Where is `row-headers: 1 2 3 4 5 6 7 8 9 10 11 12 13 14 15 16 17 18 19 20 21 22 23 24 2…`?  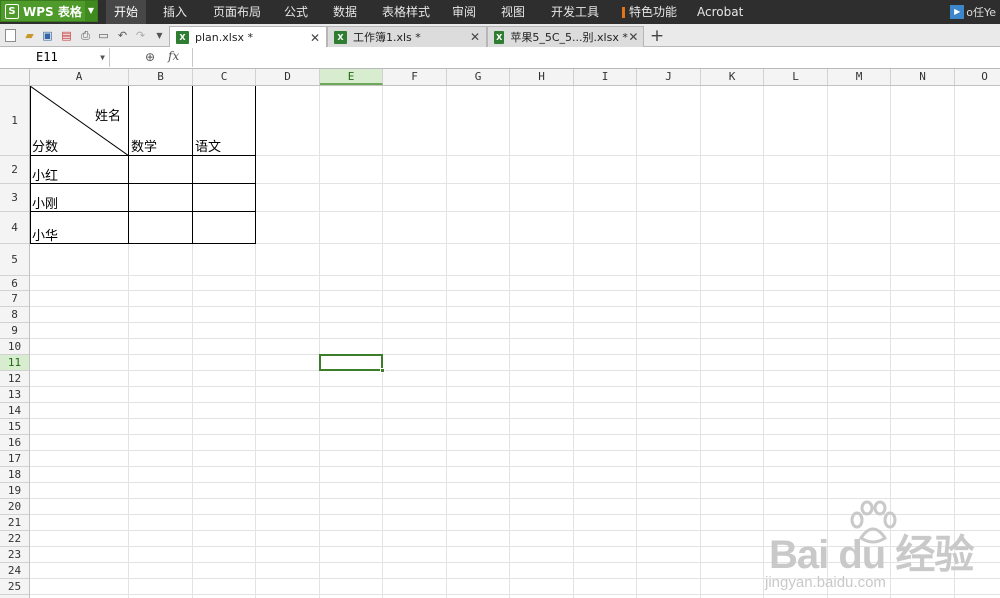 row-headers: 1 2 3 4 5 6 7 8 9 10 11 12 13 14 15 16 17 18 19 20 21 22 23 24 2… is located at coordinates (15, 342).